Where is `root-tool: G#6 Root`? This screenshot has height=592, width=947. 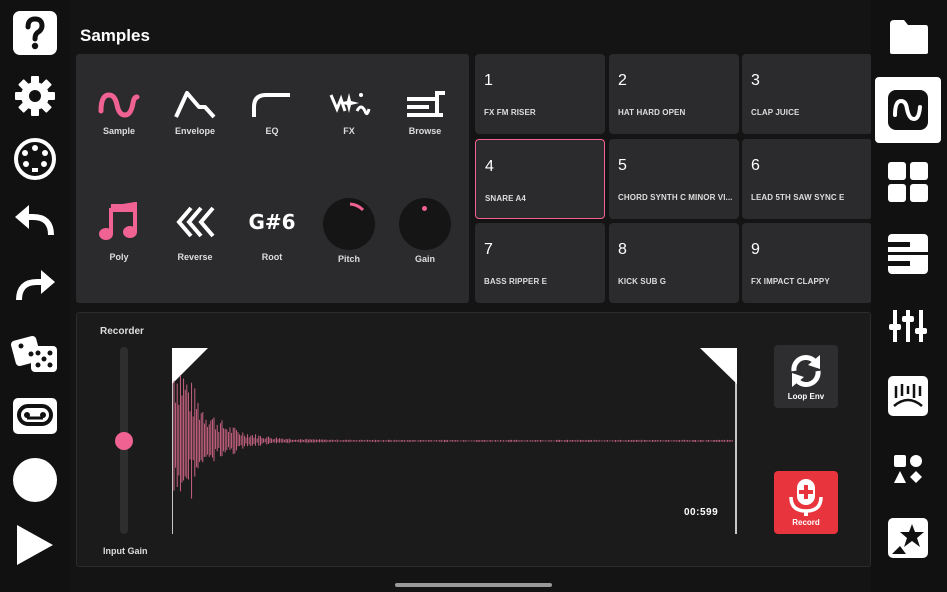 root-tool: G#6 Root is located at coordinates (272, 232).